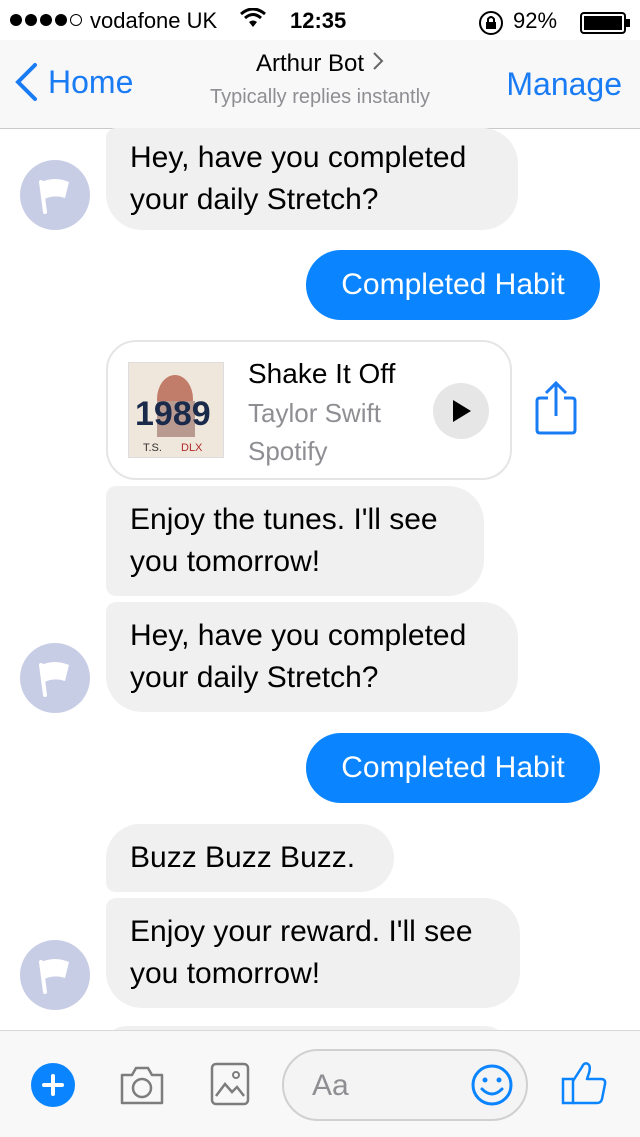  I want to click on play-button, so click(461, 411).